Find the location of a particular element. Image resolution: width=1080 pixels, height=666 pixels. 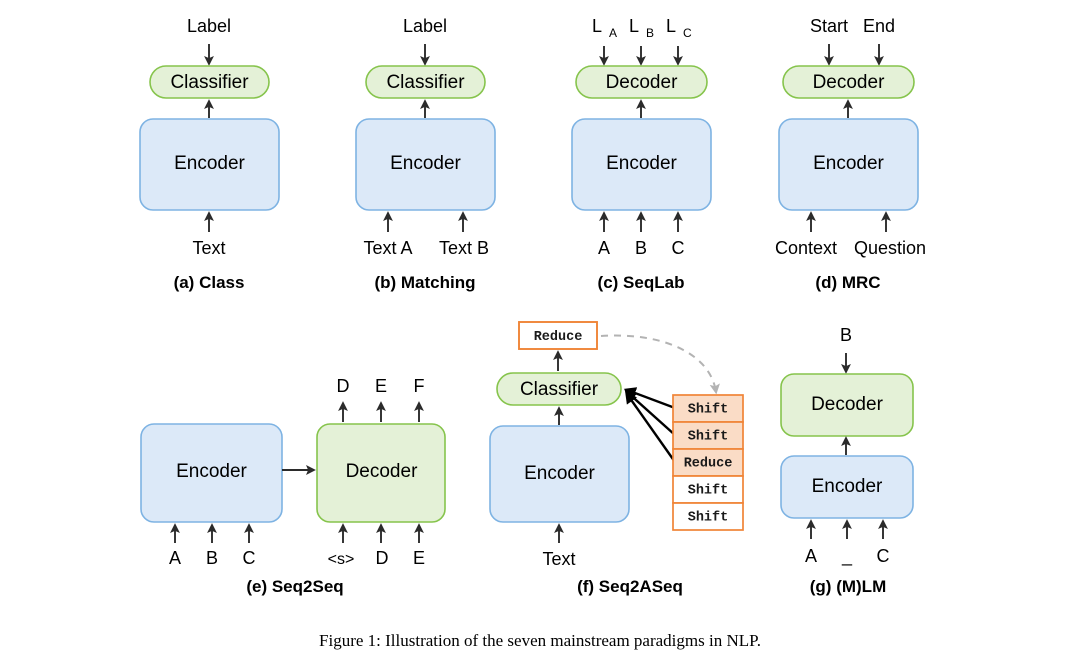

output-lc-base: L is located at coordinates (671, 26).